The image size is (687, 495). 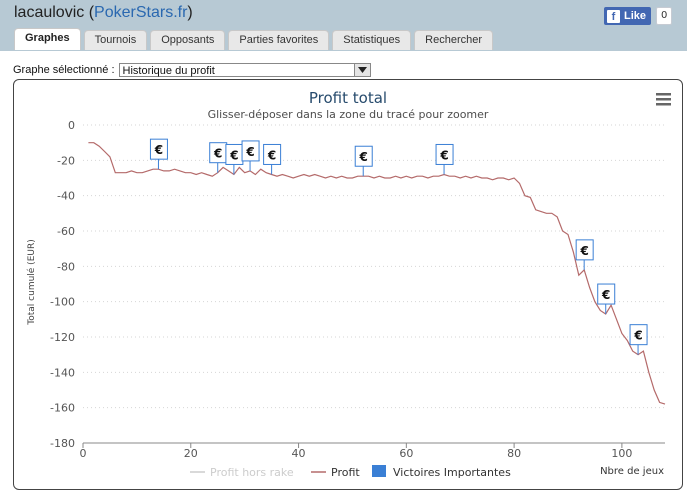 I want to click on legend-victoires-swatch, so click(x=379, y=471).